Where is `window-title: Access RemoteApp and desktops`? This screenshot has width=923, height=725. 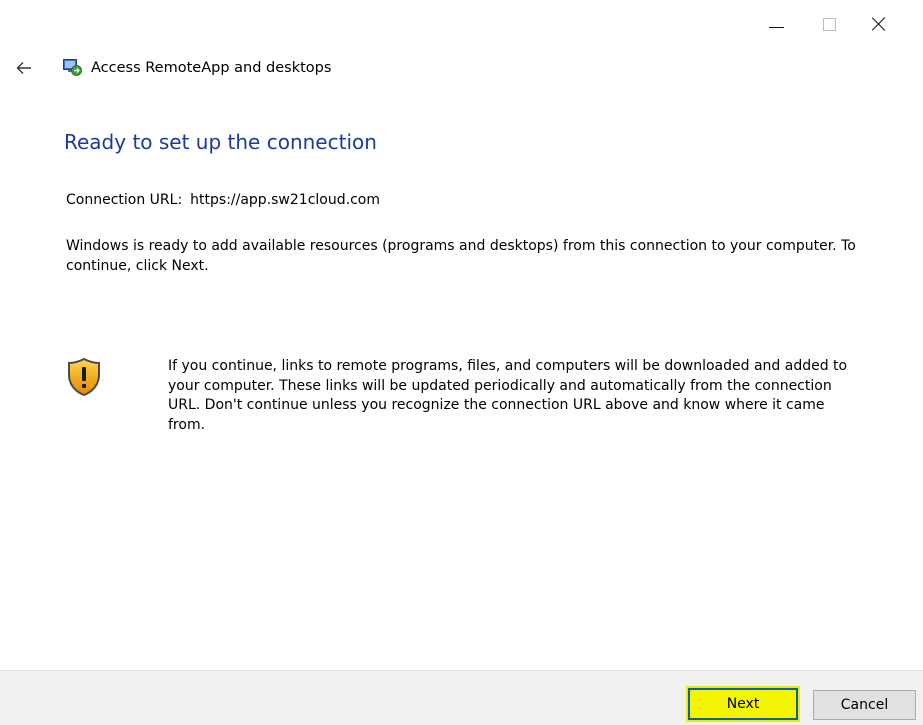
window-title: Access RemoteApp and desktops is located at coordinates (211, 68).